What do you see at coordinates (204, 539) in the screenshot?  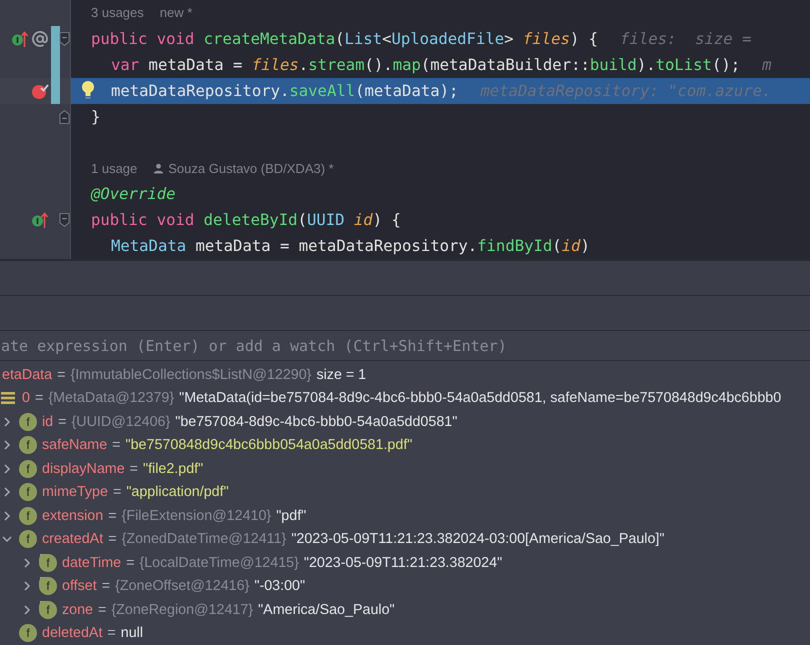 I see `variable-type: {ZonedDateTime@12411}` at bounding box center [204, 539].